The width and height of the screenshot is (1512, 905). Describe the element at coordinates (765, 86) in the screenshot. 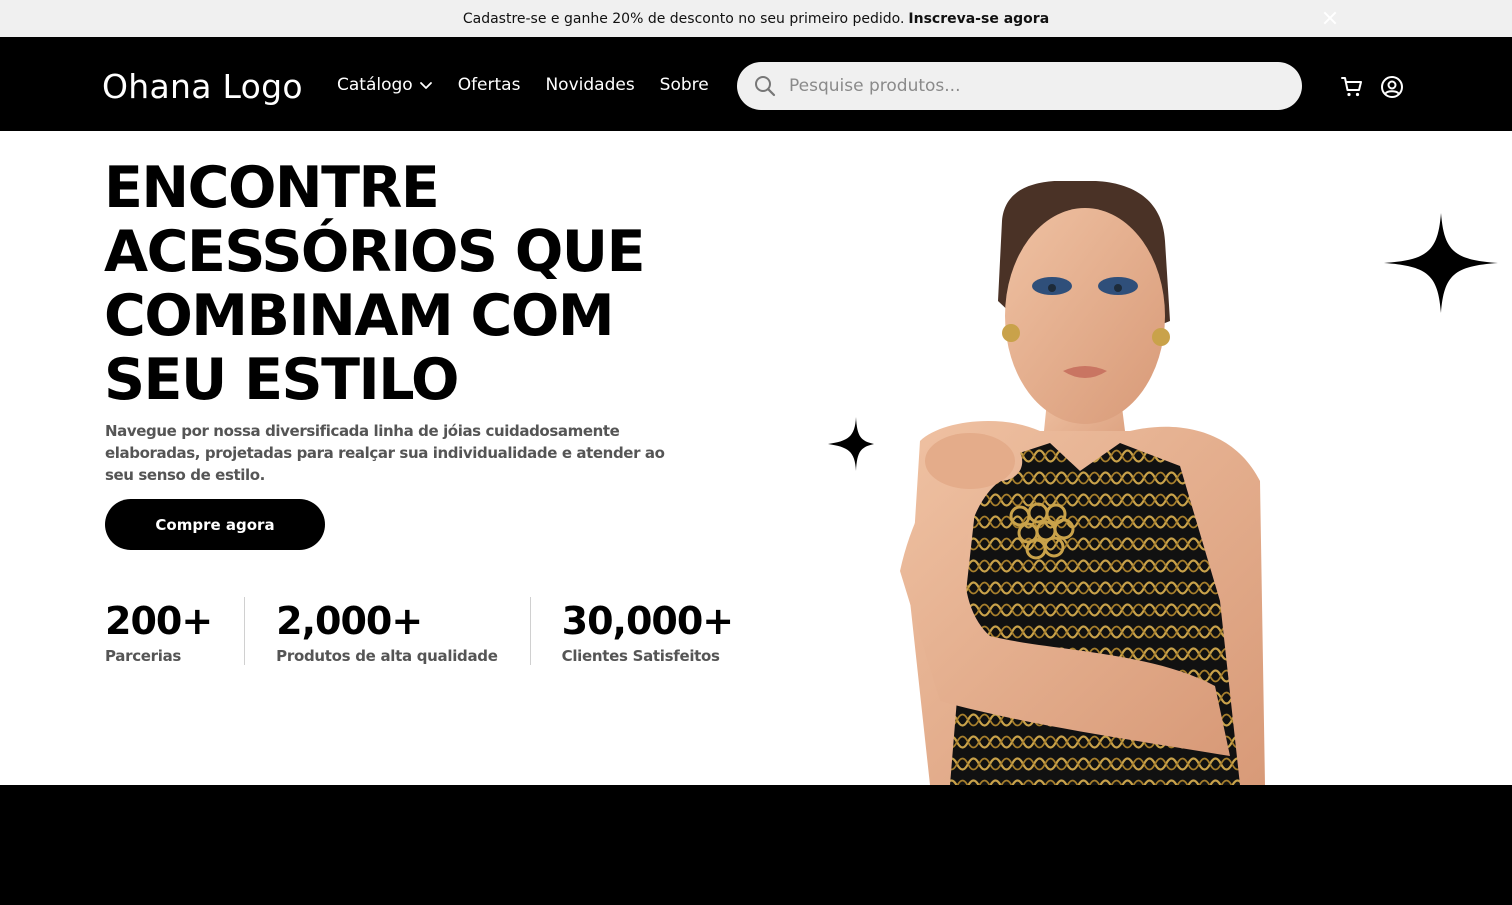

I see `search-icon` at that location.